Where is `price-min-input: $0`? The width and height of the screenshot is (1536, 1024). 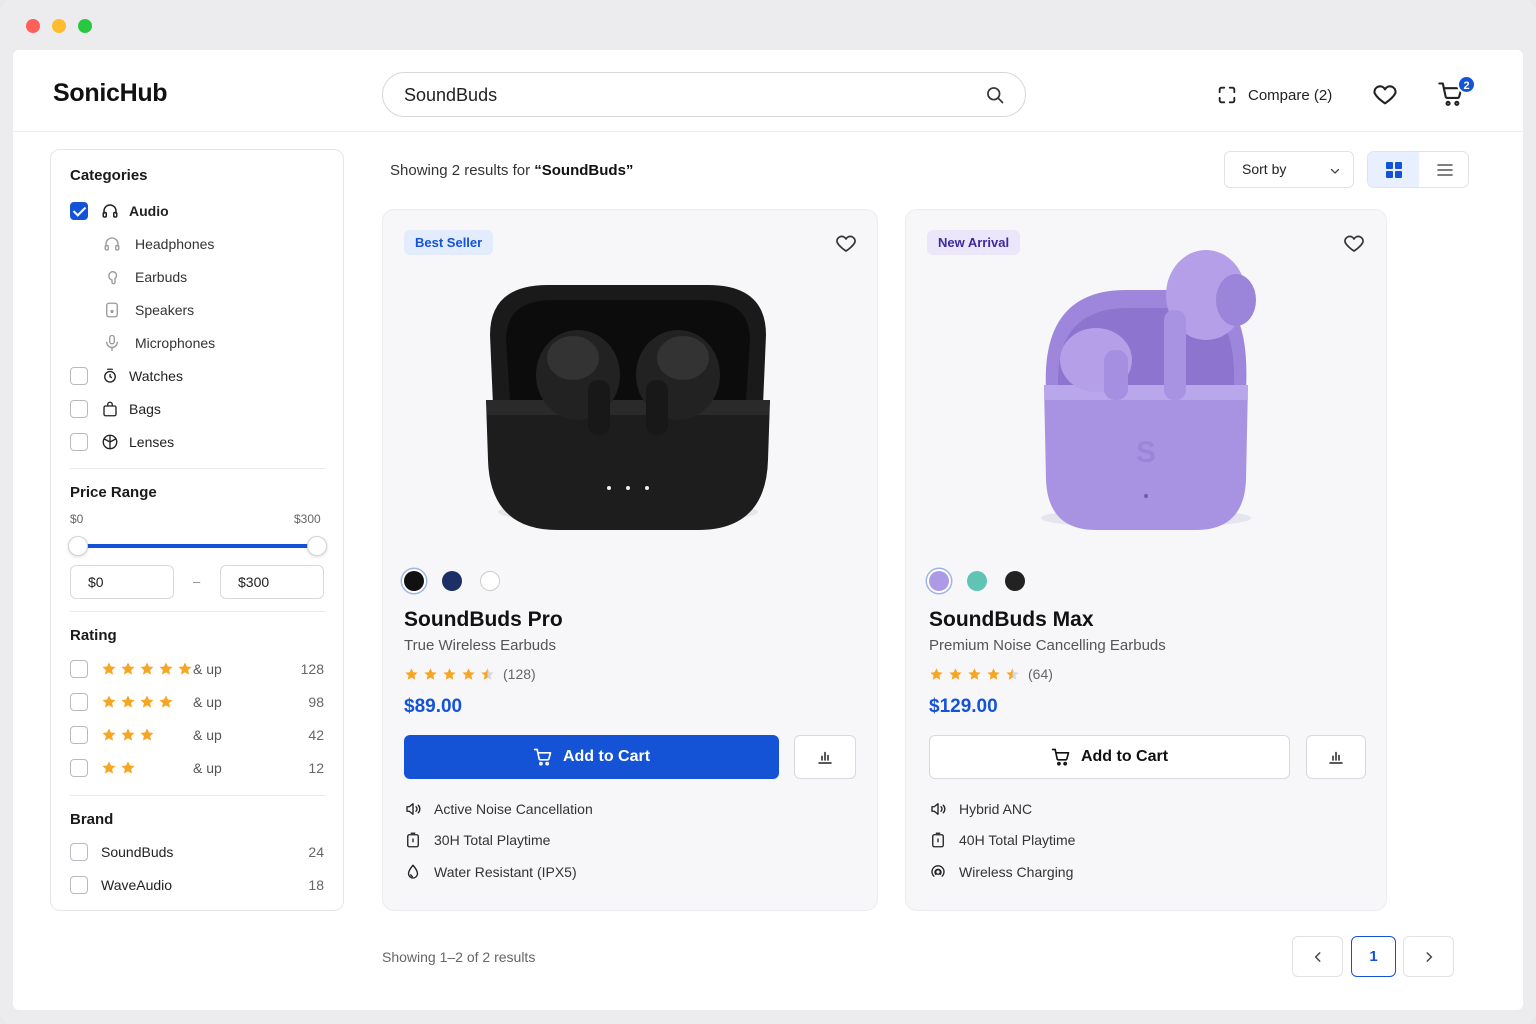
price-min-input: $0 is located at coordinates (122, 582).